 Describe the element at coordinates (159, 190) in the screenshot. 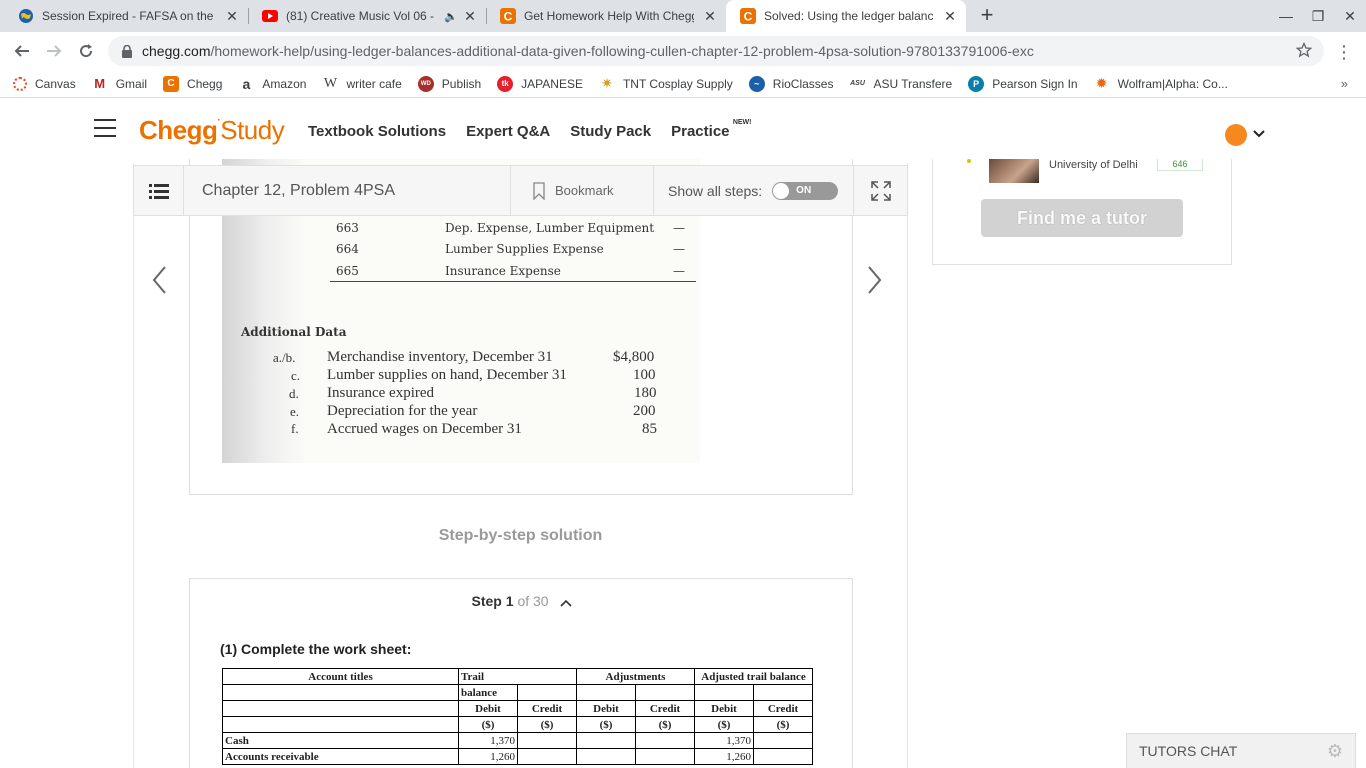

I see `toc-list-icon` at that location.